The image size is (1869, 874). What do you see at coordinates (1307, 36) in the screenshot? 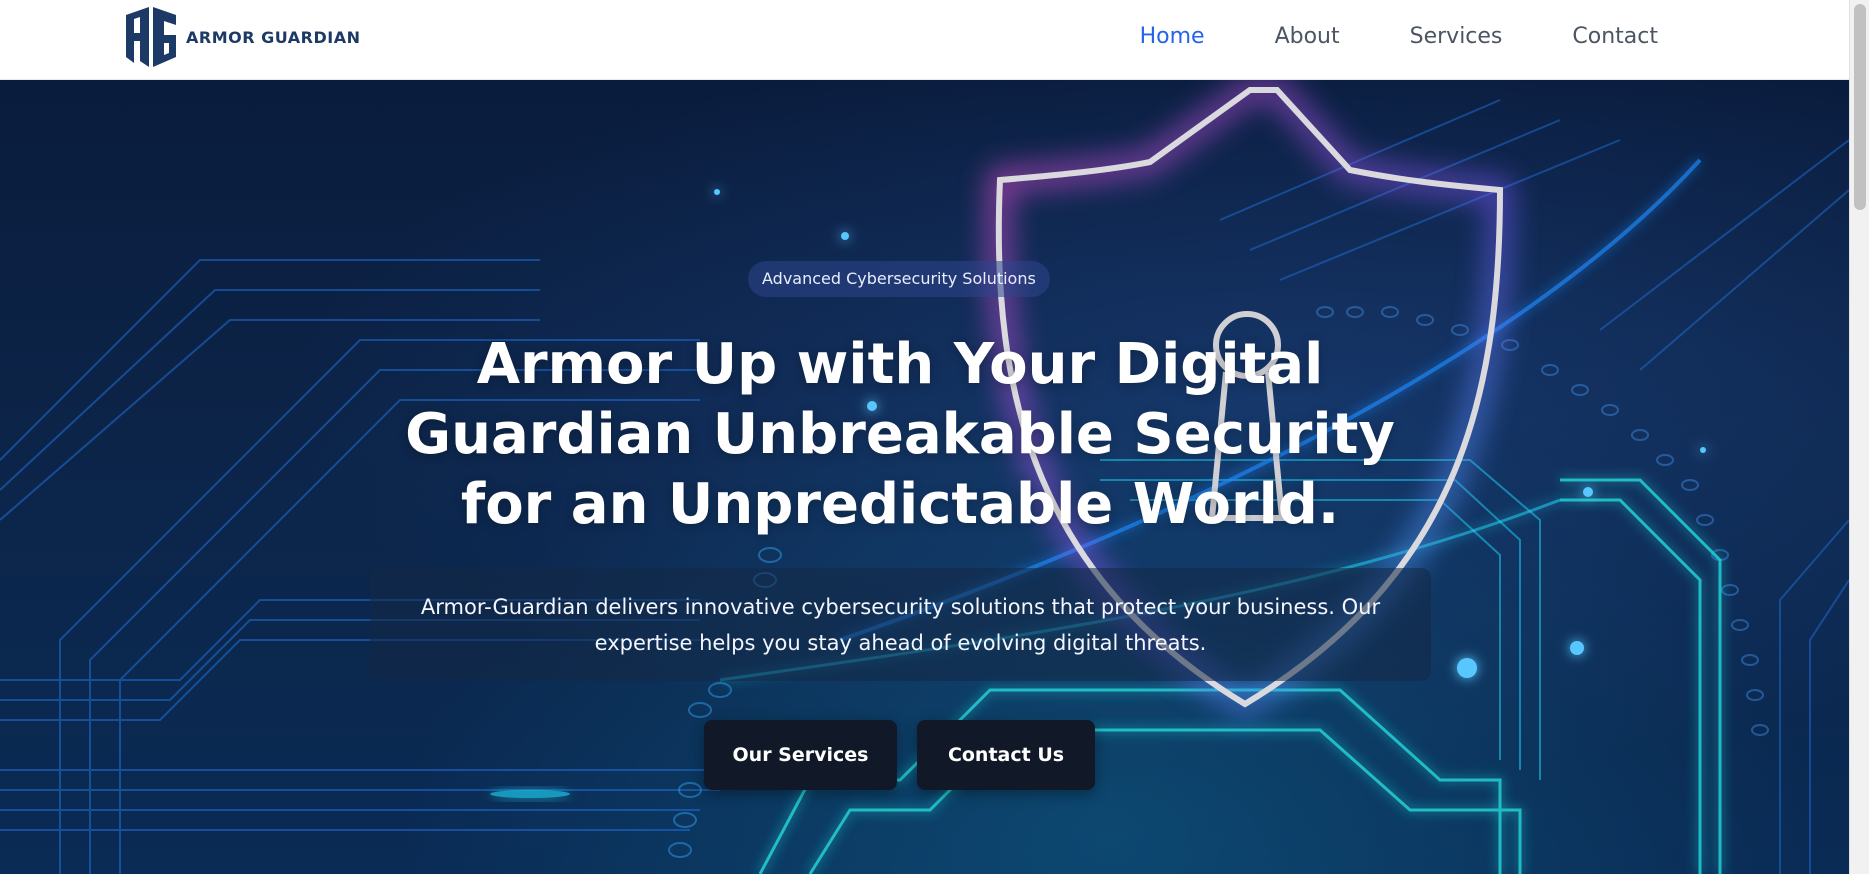
I see `nav-about-link: About` at bounding box center [1307, 36].